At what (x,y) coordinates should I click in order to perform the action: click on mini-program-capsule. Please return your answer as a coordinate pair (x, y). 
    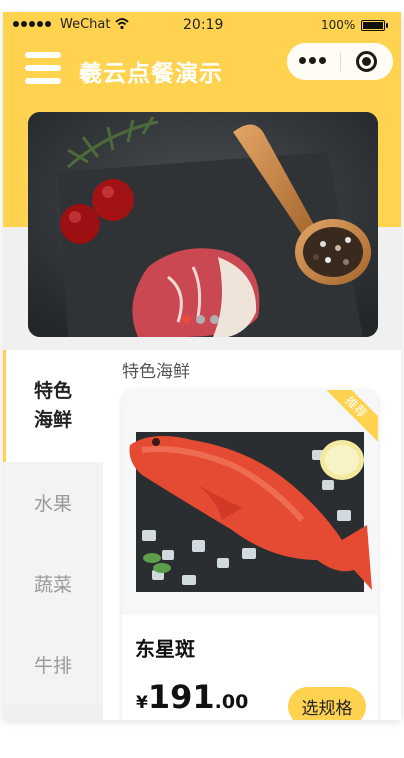
    Looking at the image, I should click on (340, 61).